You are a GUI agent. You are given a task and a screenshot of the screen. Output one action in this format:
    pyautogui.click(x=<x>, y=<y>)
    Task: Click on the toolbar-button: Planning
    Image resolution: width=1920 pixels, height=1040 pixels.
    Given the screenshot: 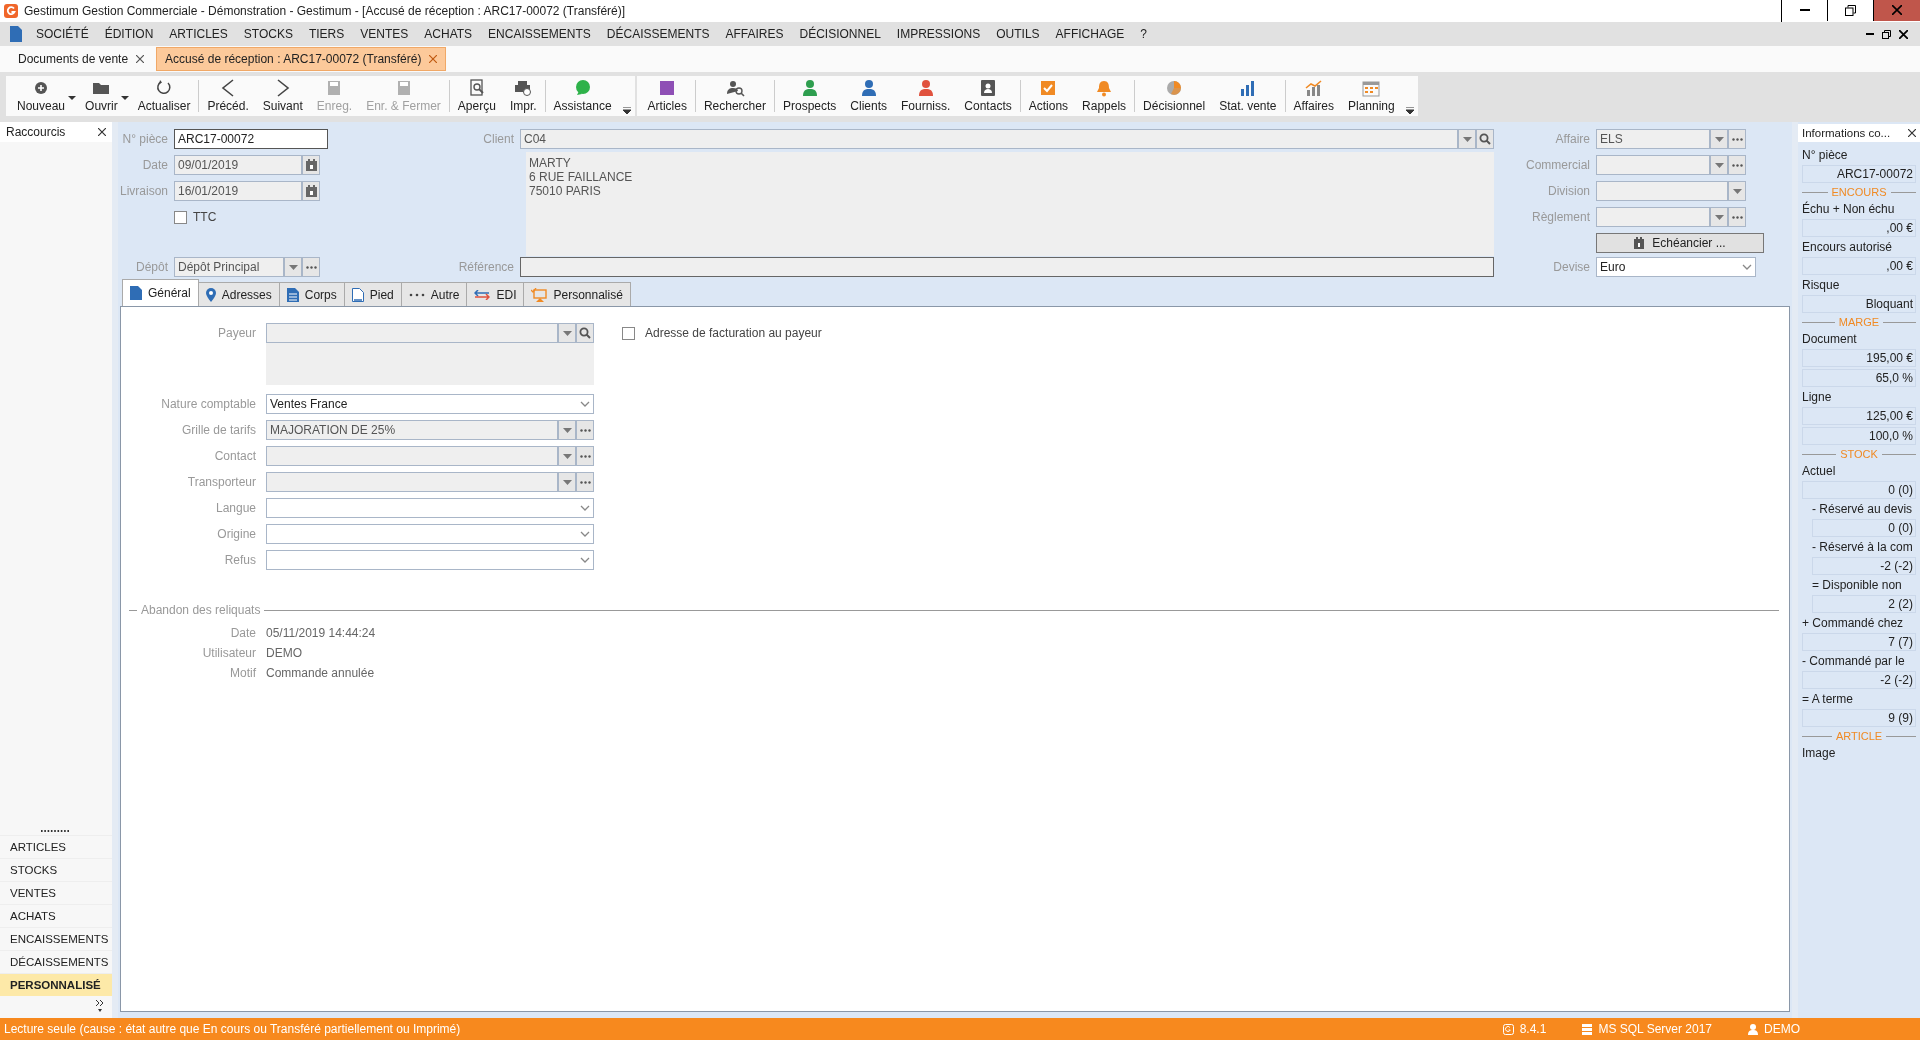 What is the action you would take?
    pyautogui.click(x=1371, y=96)
    